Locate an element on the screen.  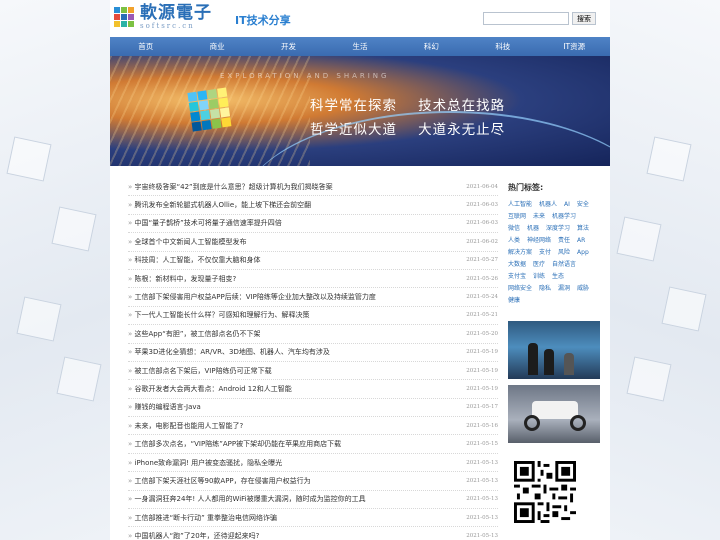
tag-link: 机器人 is located at coordinates (548, 205).